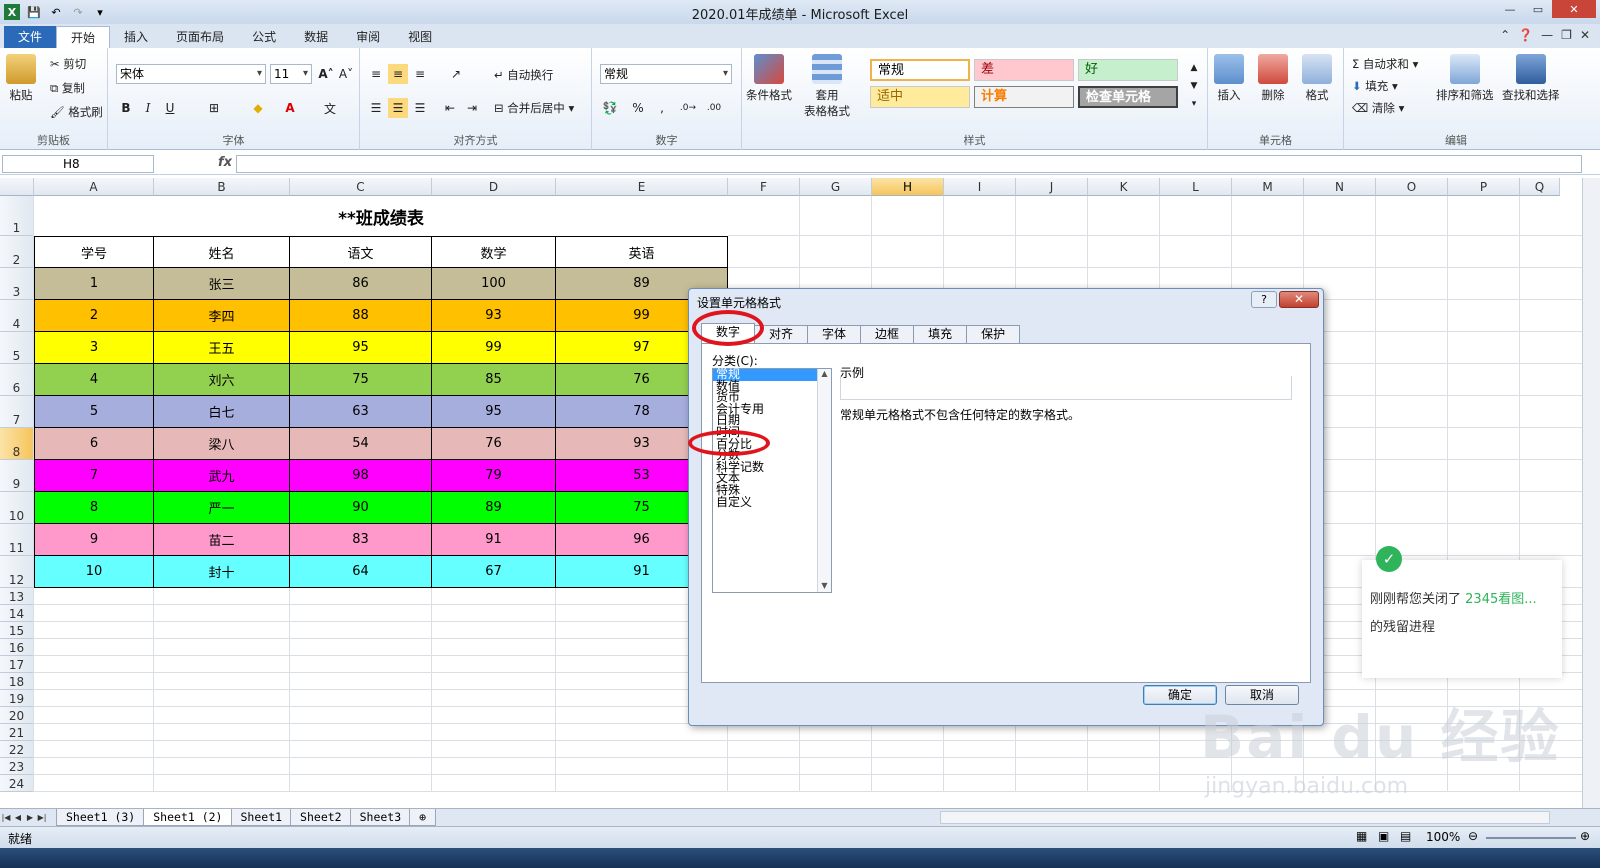  I want to click on fill-button: ⬇ 填充 ▾, so click(1375, 86).